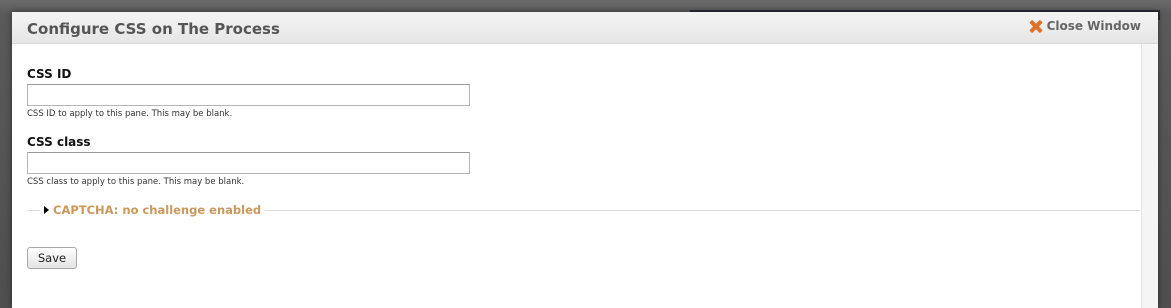 This screenshot has width=1171, height=308. Describe the element at coordinates (1093, 26) in the screenshot. I see `close-window-label: Close Window` at that location.